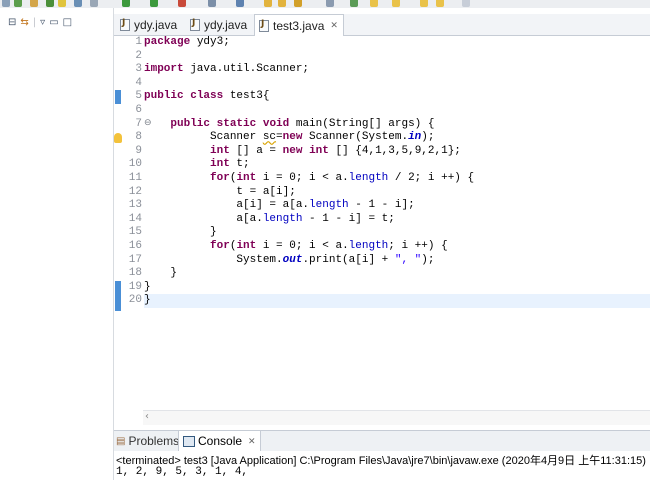  What do you see at coordinates (138, 150) in the screenshot?
I see `line-number: 9` at bounding box center [138, 150].